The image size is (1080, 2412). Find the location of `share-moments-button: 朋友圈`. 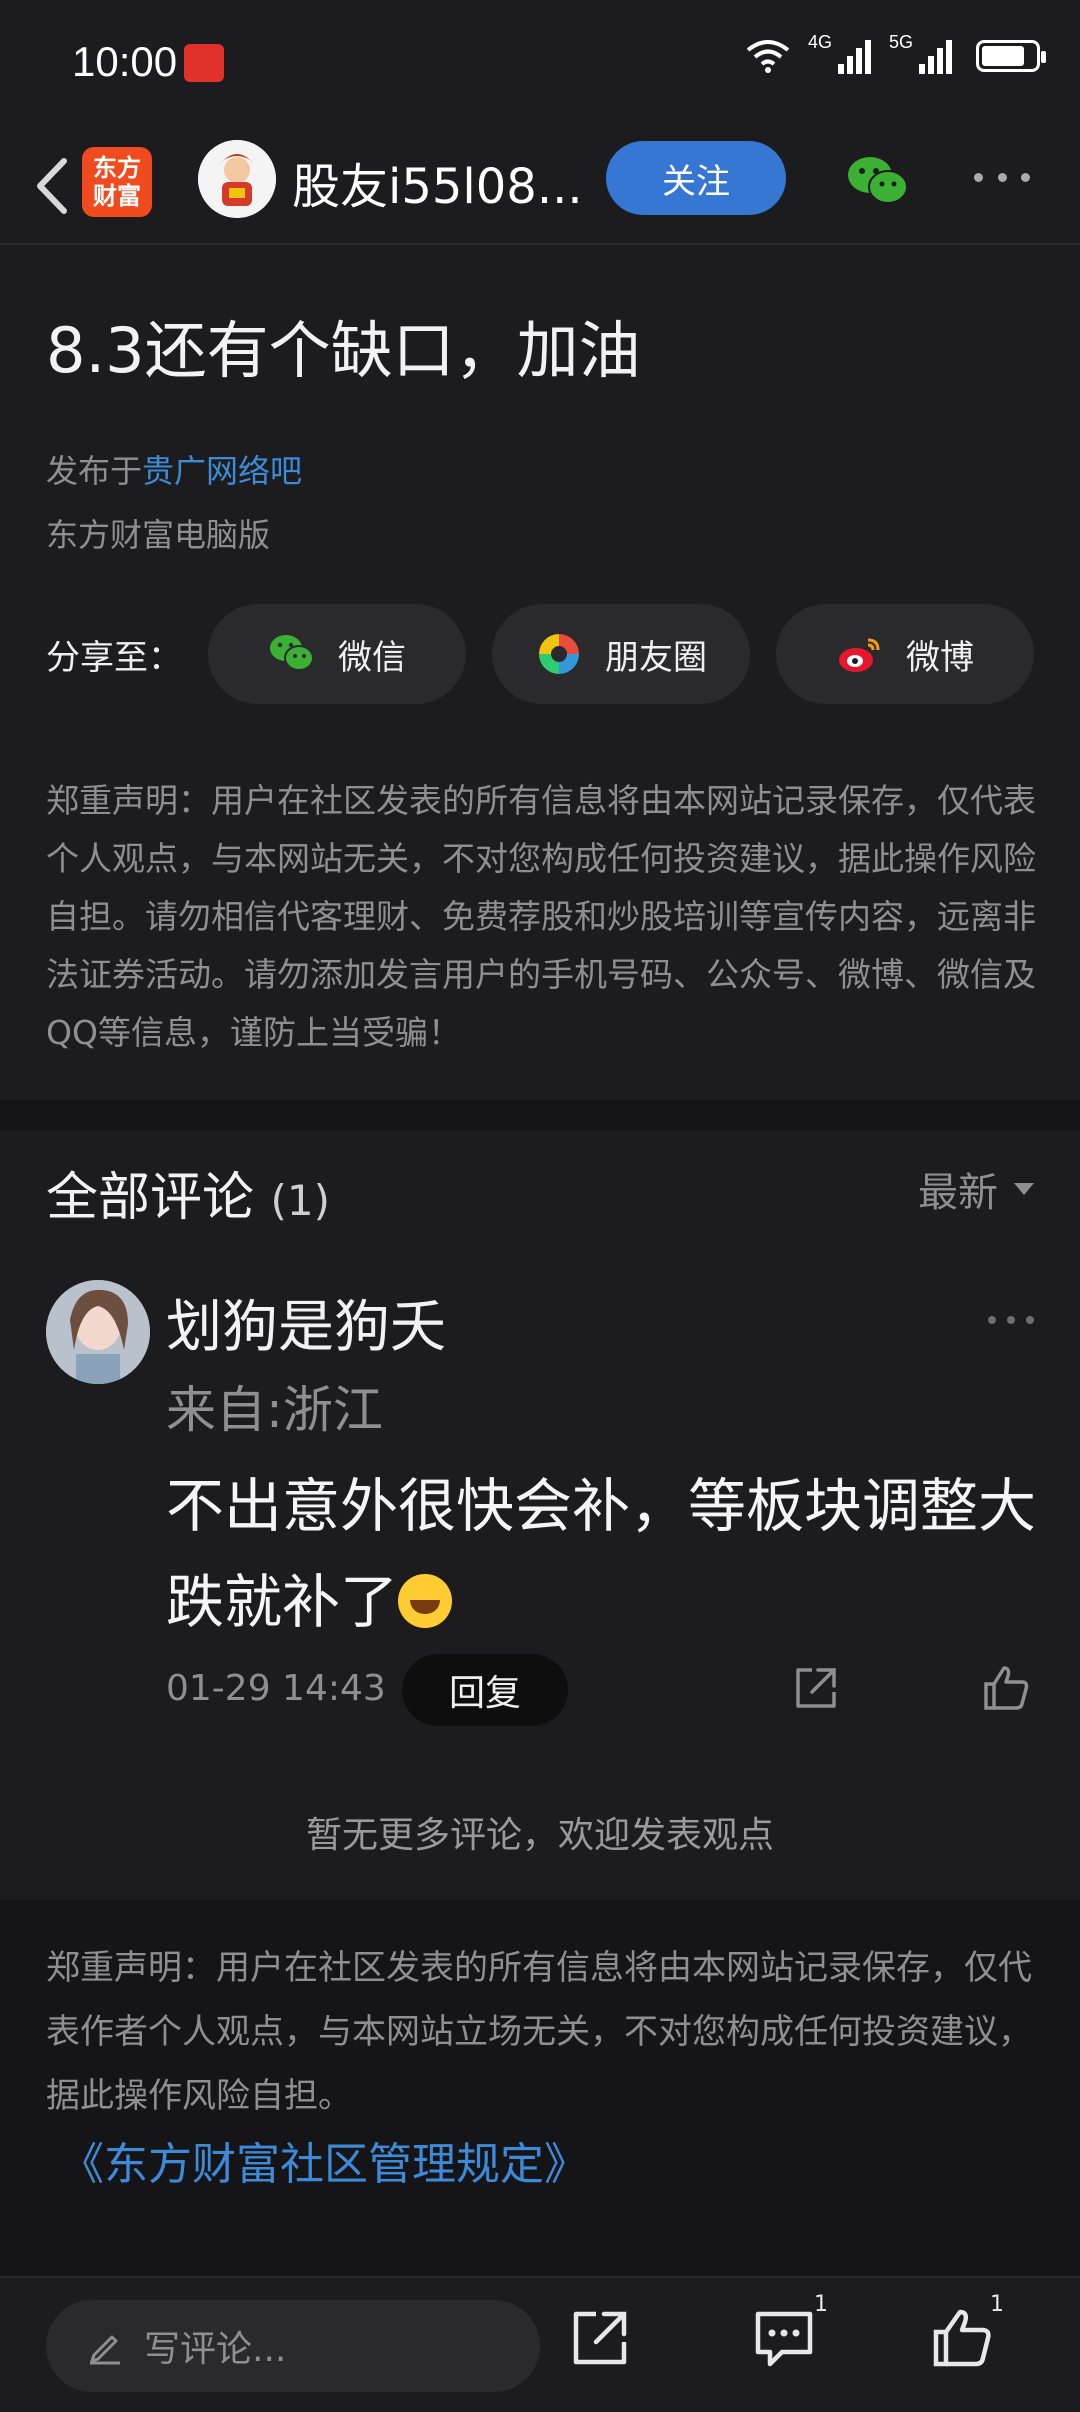

share-moments-button: 朋友圈 is located at coordinates (621, 654).